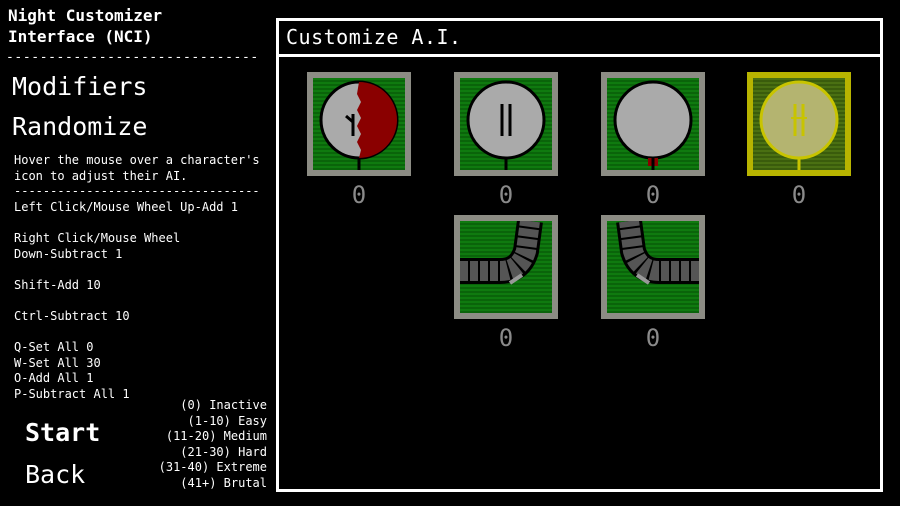  Describe the element at coordinates (579, 39) in the screenshot. I see `panel-header: Customize A.I.` at that location.